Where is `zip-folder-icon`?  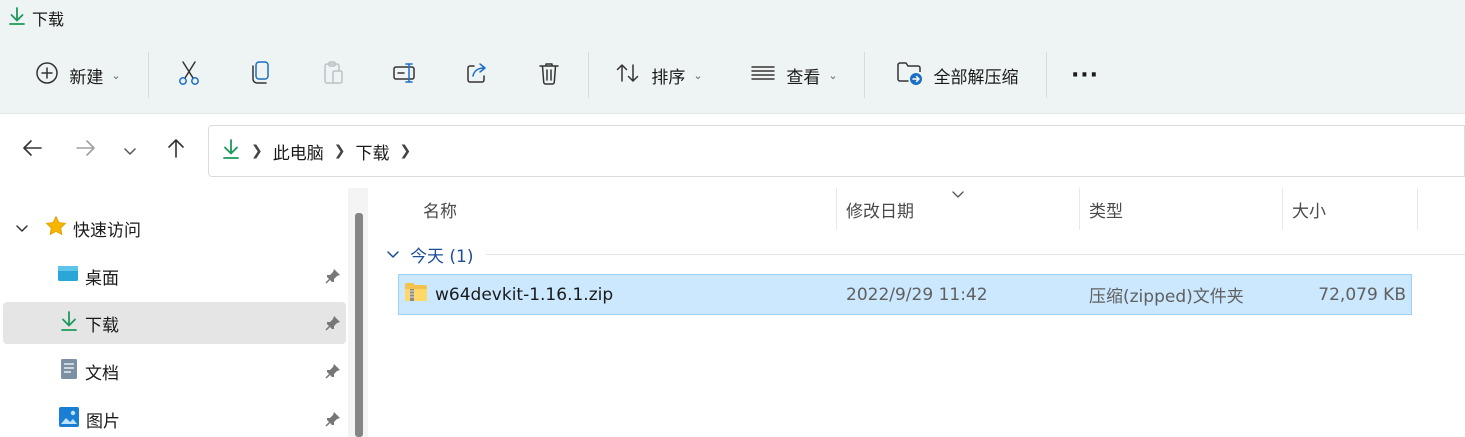 zip-folder-icon is located at coordinates (416, 294).